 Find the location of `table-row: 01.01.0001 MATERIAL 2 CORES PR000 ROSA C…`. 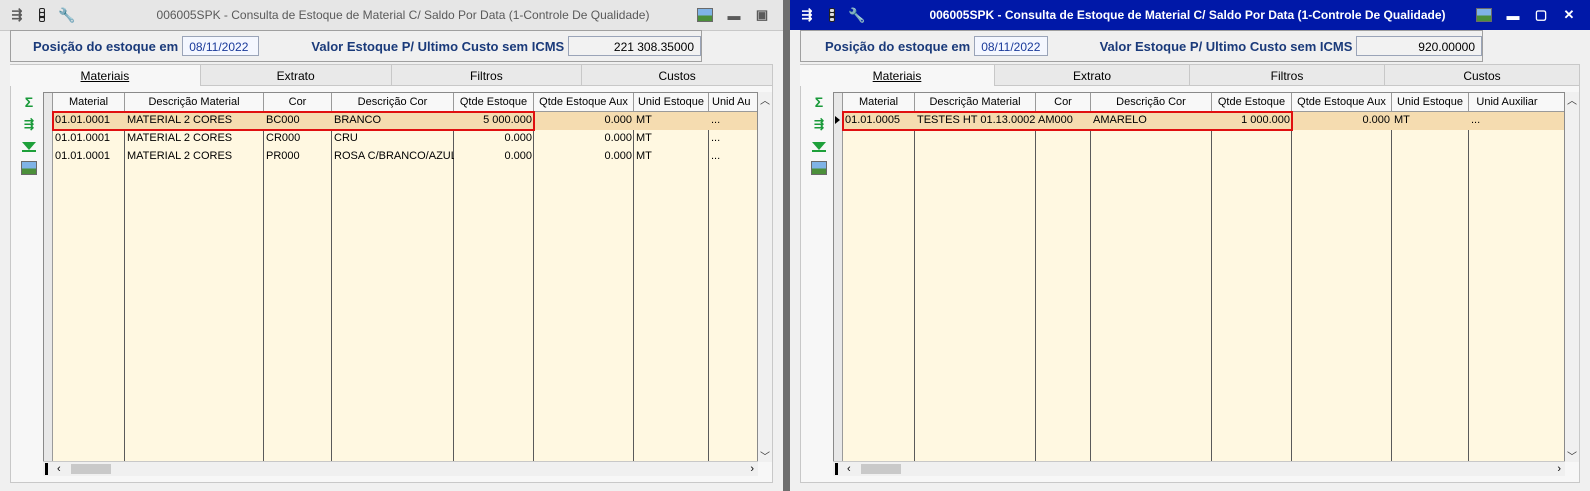

table-row: 01.01.0001 MATERIAL 2 CORES PR000 ROSA C… is located at coordinates (405, 157).